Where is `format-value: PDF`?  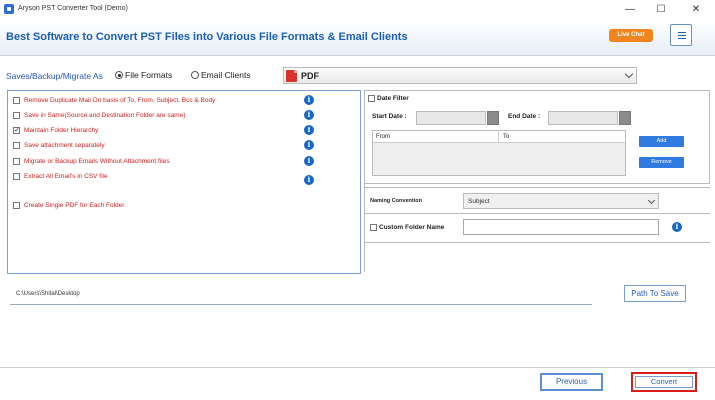
format-value: PDF is located at coordinates (310, 76).